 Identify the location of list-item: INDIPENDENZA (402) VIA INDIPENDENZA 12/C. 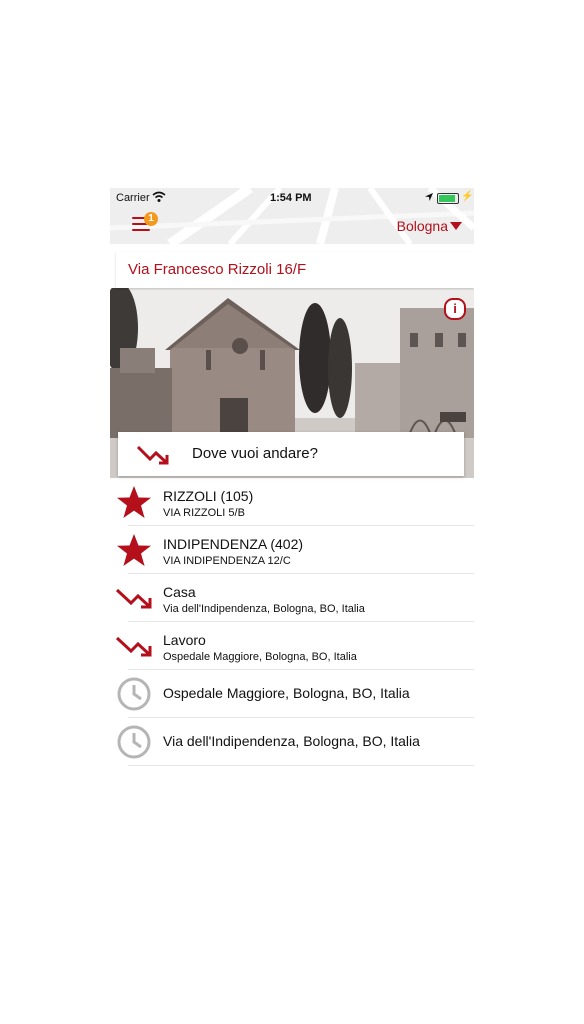
(295, 550).